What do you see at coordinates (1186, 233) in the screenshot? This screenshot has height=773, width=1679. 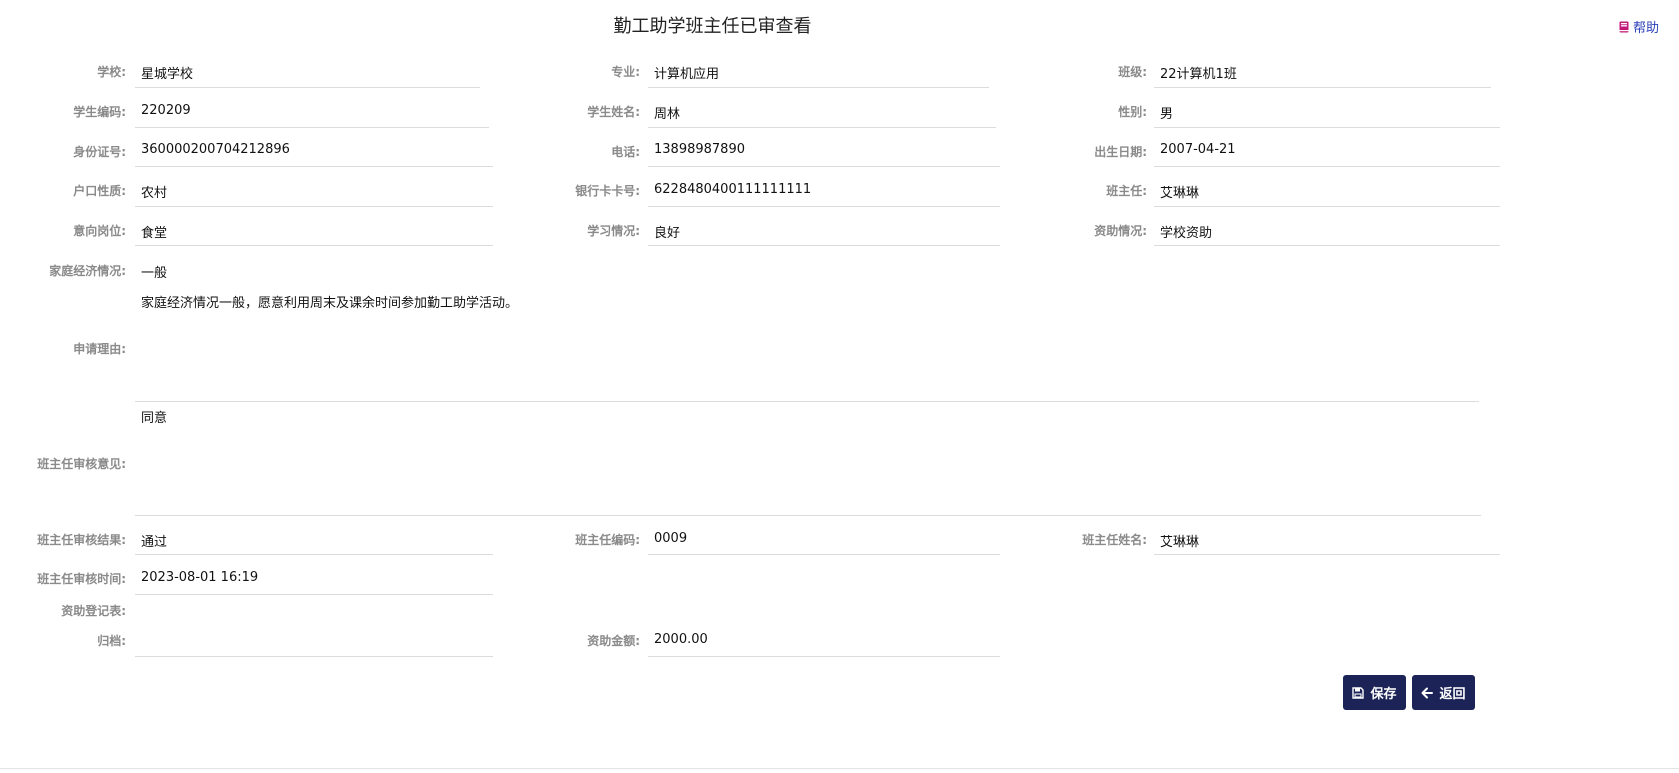 I see `aid-status-value: 学校资助` at bounding box center [1186, 233].